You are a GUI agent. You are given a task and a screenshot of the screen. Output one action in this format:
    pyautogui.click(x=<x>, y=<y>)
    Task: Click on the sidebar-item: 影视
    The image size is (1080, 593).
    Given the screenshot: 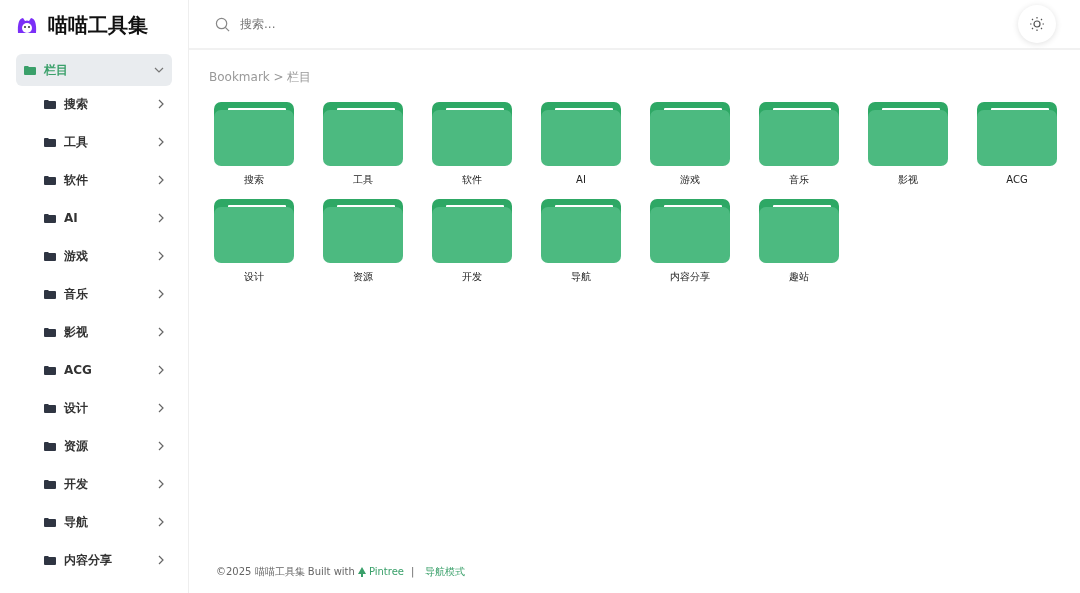 What is the action you would take?
    pyautogui.click(x=104, y=332)
    